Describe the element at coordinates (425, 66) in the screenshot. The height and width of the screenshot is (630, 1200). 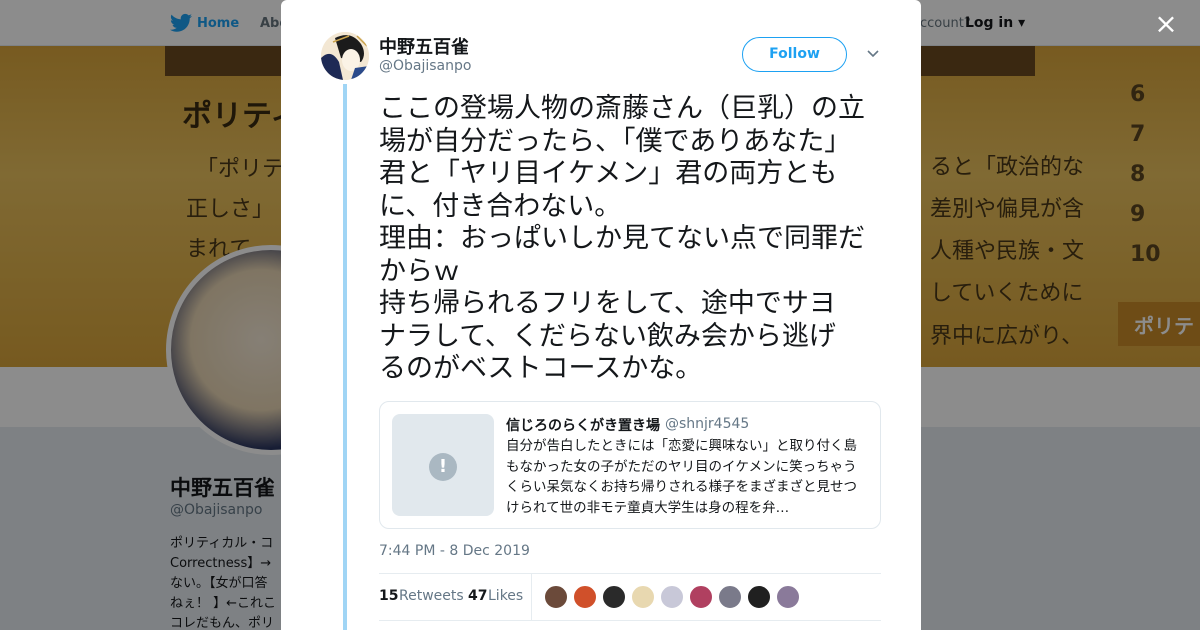
I see `author-handle: @Obajisanpo` at that location.